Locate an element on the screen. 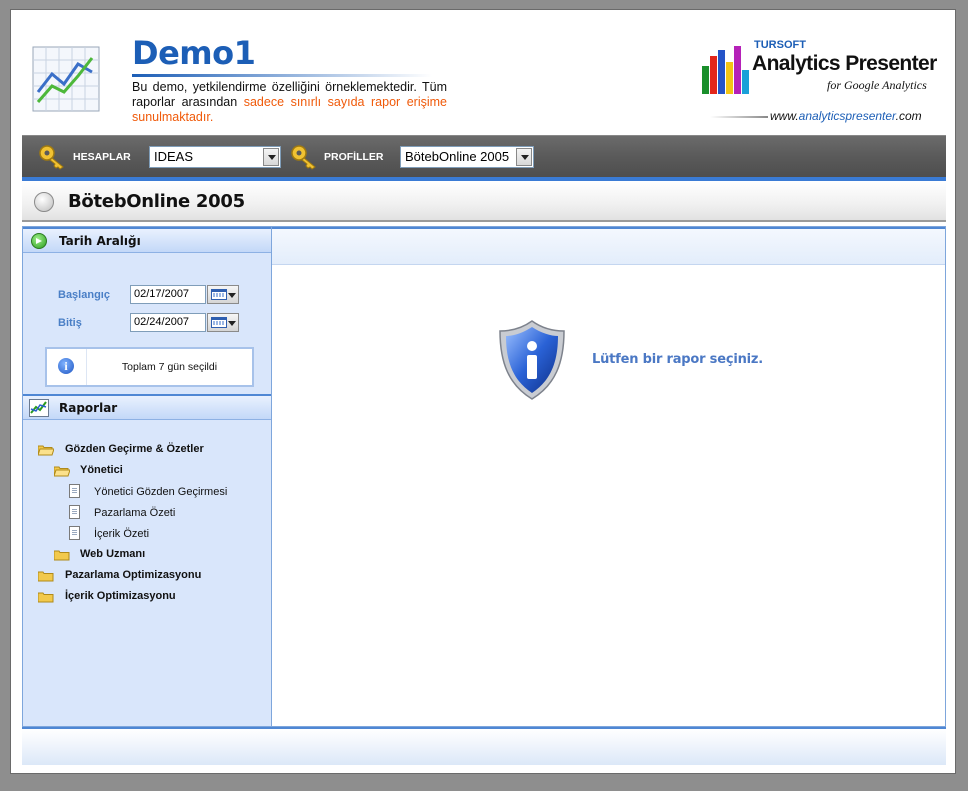 This screenshot has width=968, height=791. tree-item-marketing-summary: Pazarlama Özeti is located at coordinates (134, 513).